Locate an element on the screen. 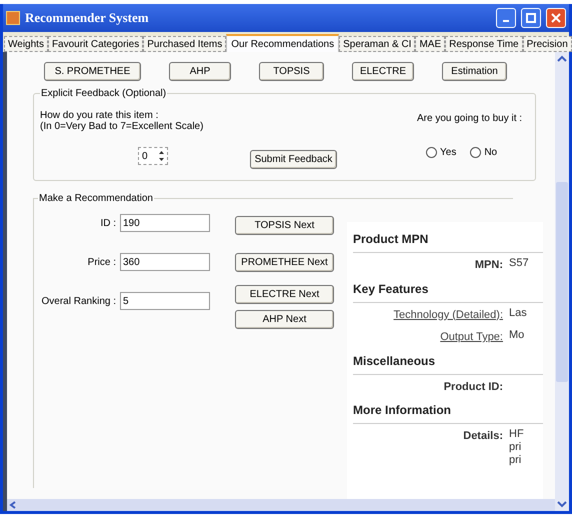  section-heading: Miscellaneous is located at coordinates (448, 363).